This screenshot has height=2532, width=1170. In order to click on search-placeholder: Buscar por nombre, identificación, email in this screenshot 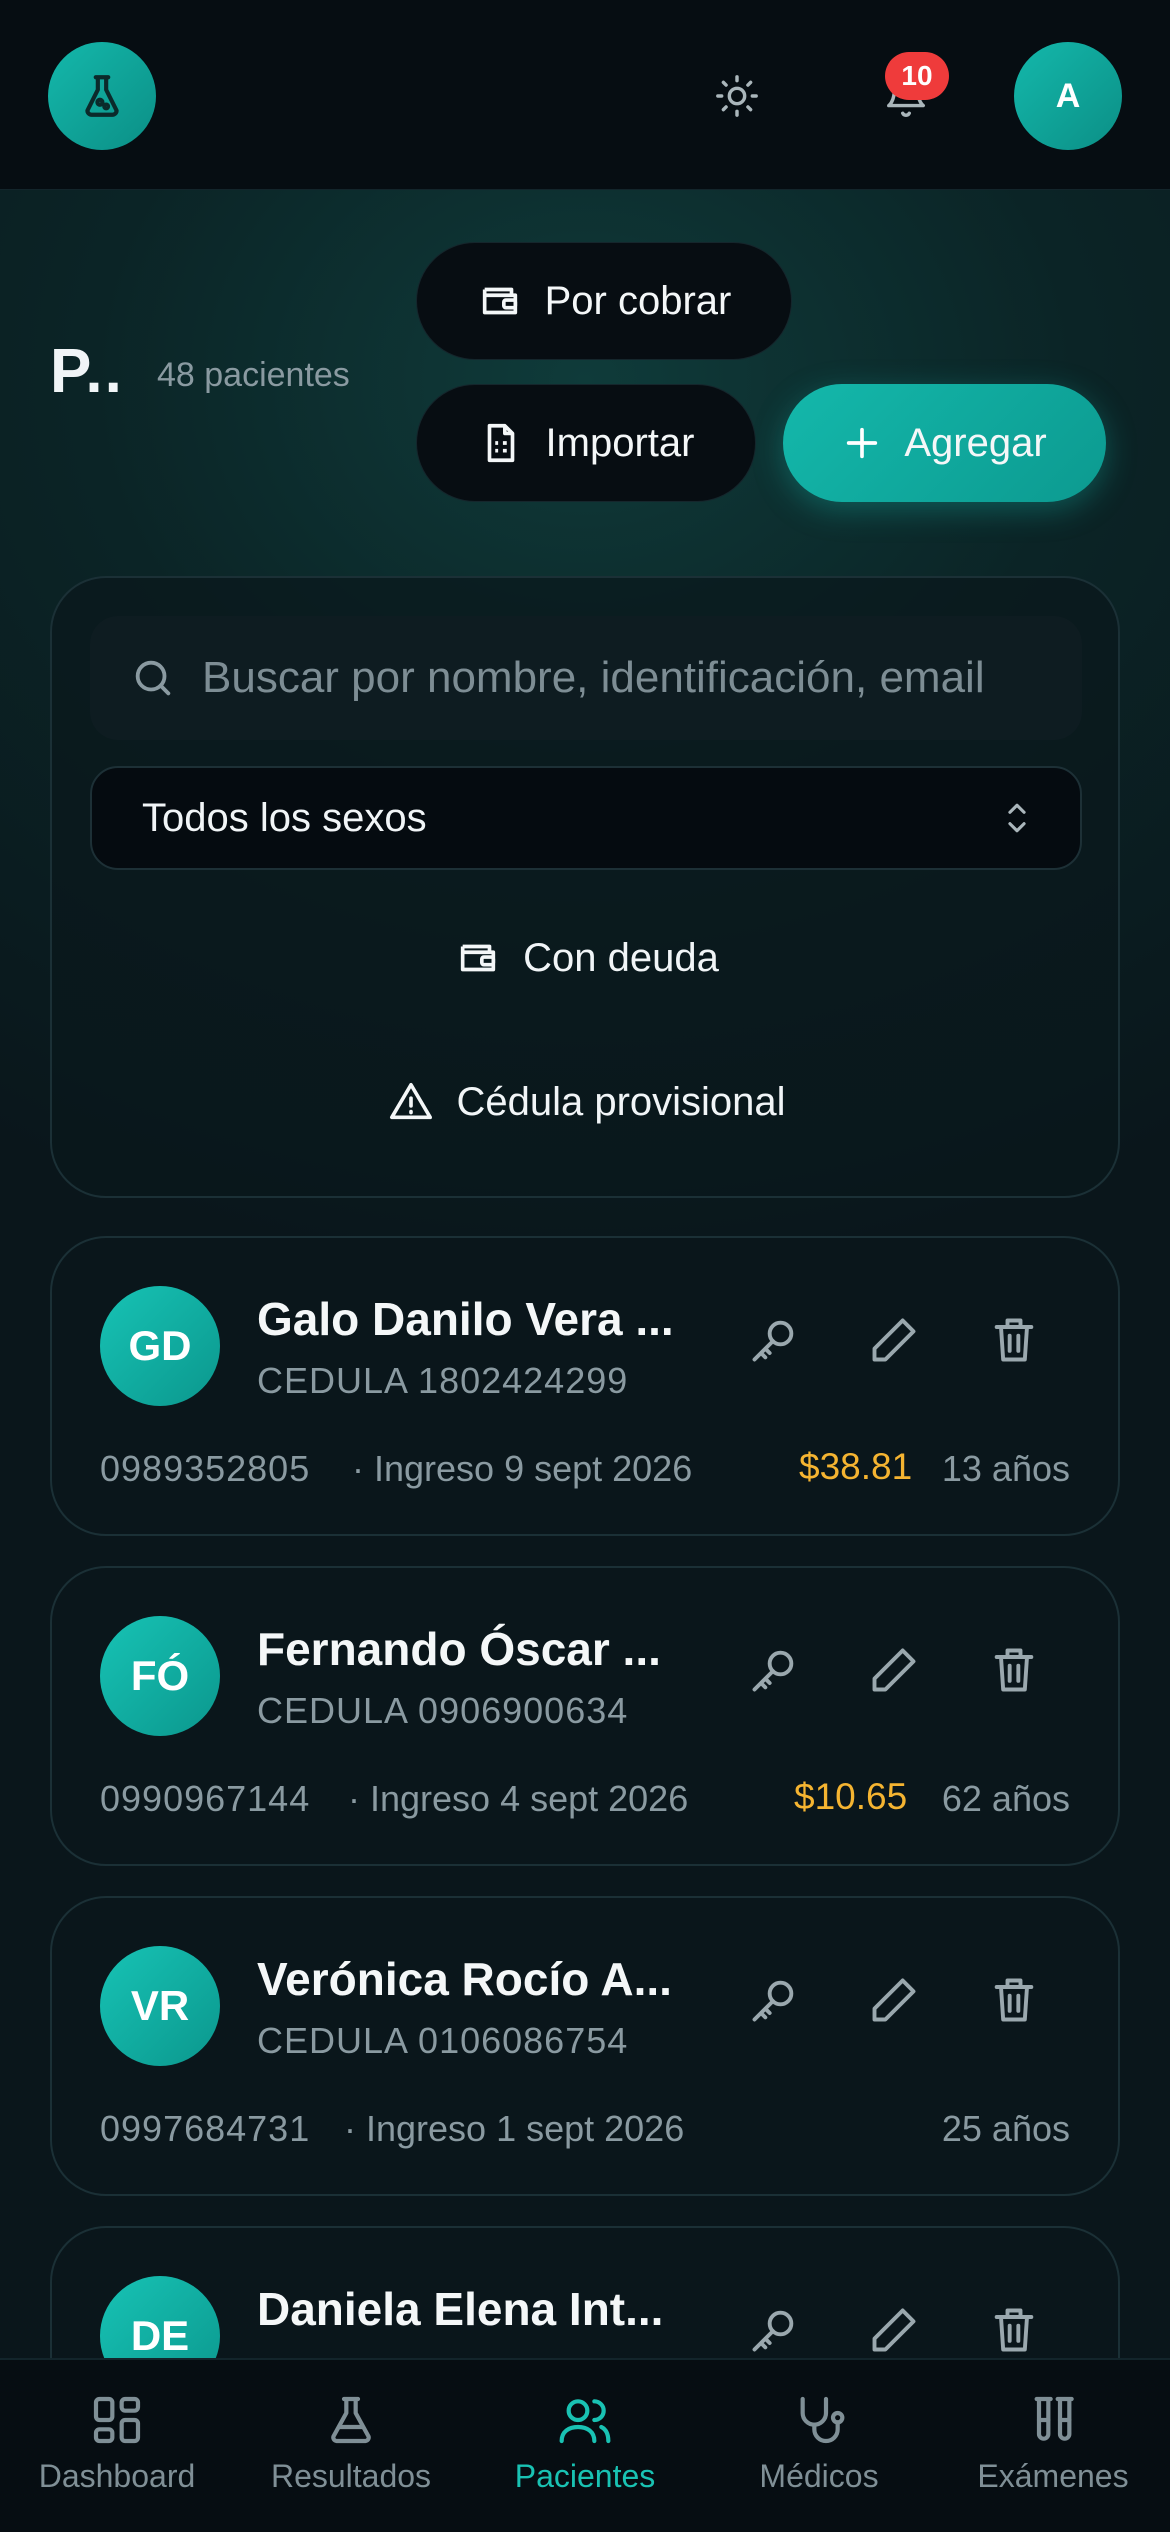, I will do `click(593, 677)`.